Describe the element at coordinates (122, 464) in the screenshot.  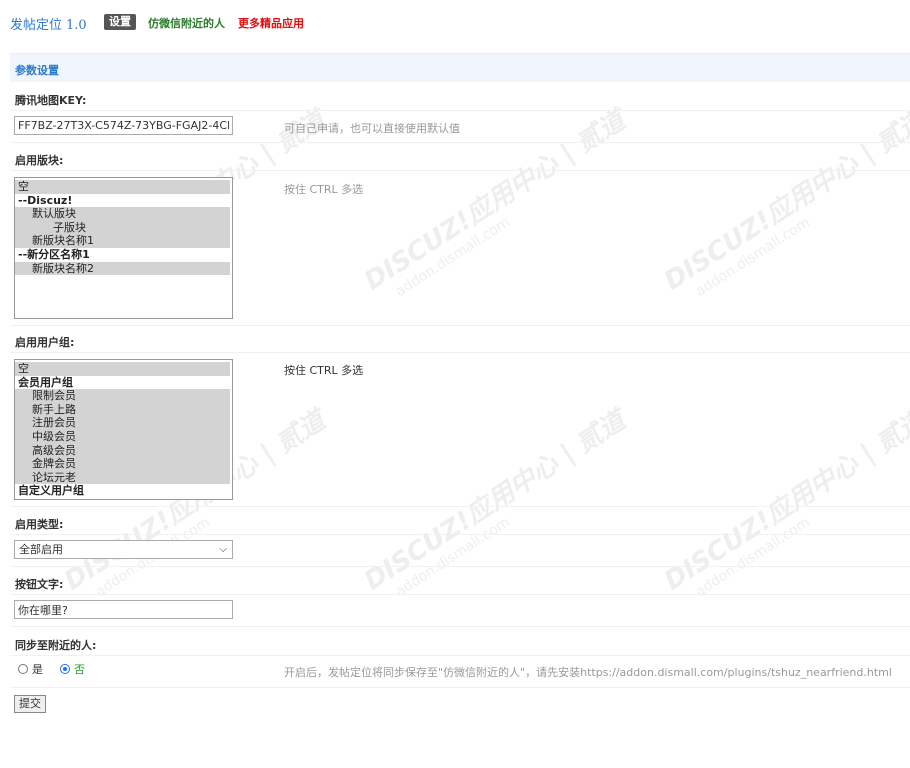
I see `list-option: 金牌会员` at that location.